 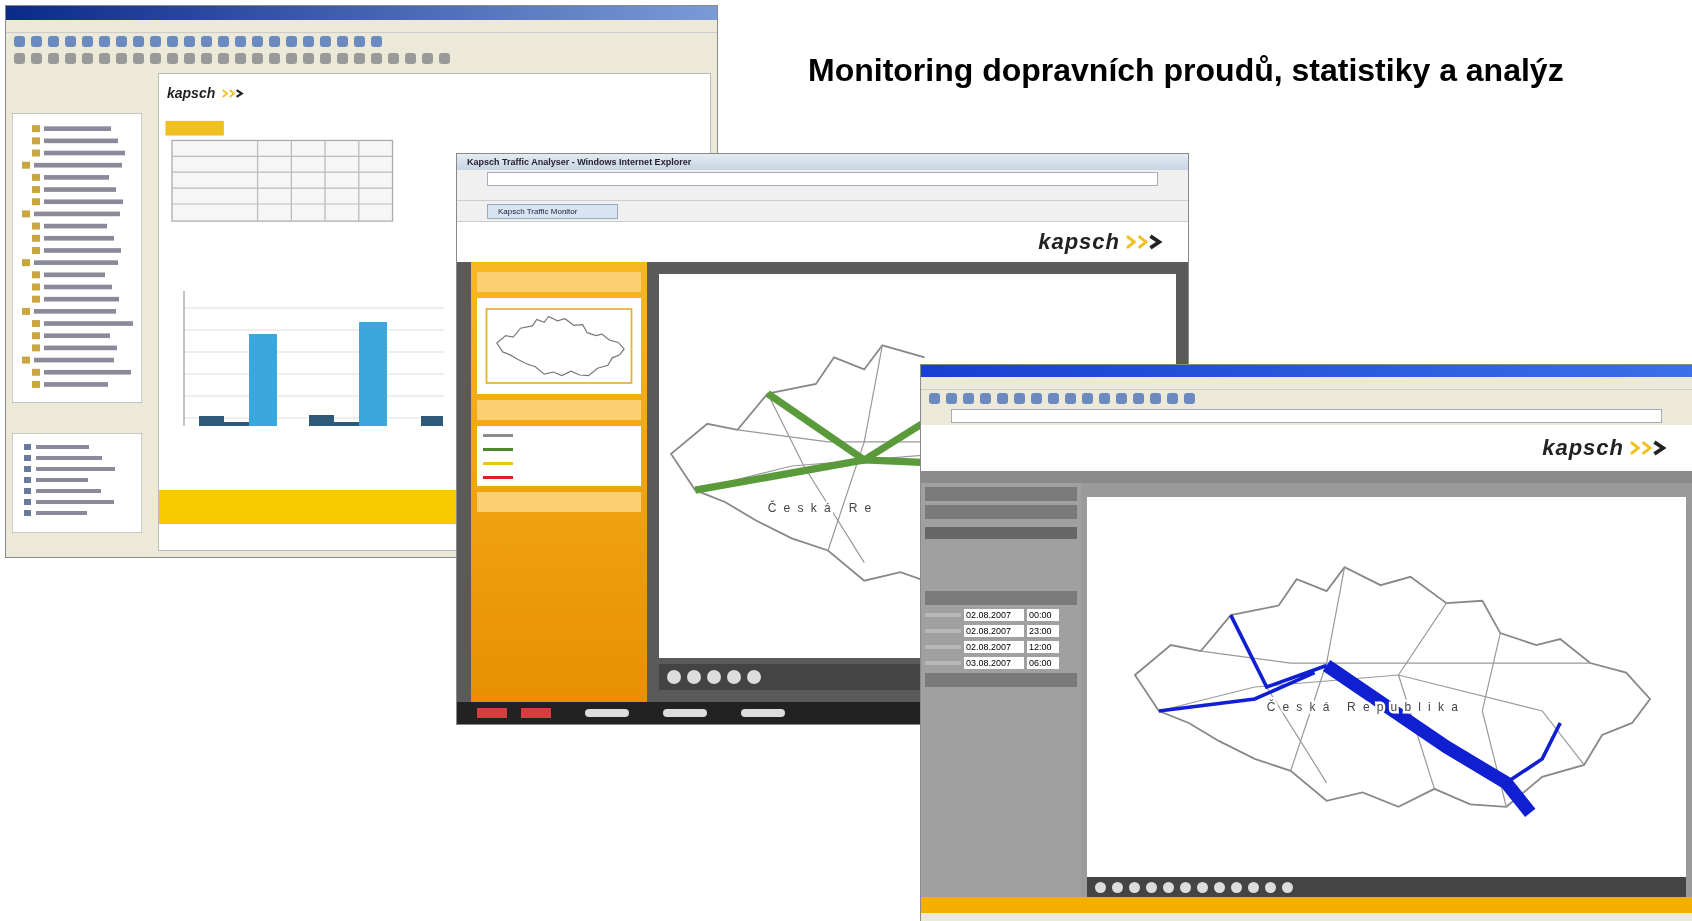 I want to click on date-field: 03.08.2007, so click(x=994, y=663).